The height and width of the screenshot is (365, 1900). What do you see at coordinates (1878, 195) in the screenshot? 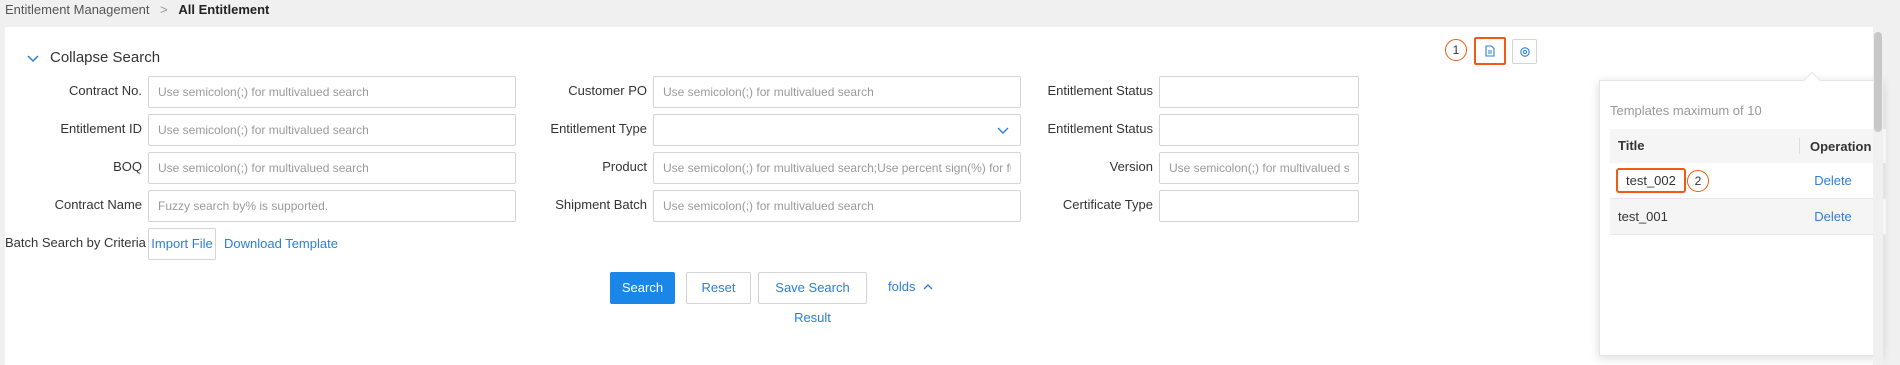
I see `vertical-scrollbar` at bounding box center [1878, 195].